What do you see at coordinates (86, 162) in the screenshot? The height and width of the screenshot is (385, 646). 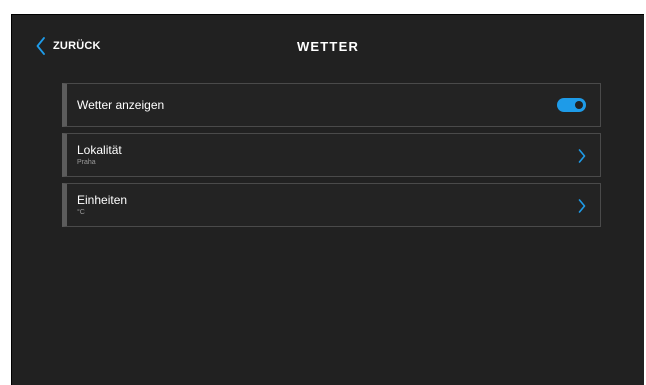 I see `setting-value: Praha` at bounding box center [86, 162].